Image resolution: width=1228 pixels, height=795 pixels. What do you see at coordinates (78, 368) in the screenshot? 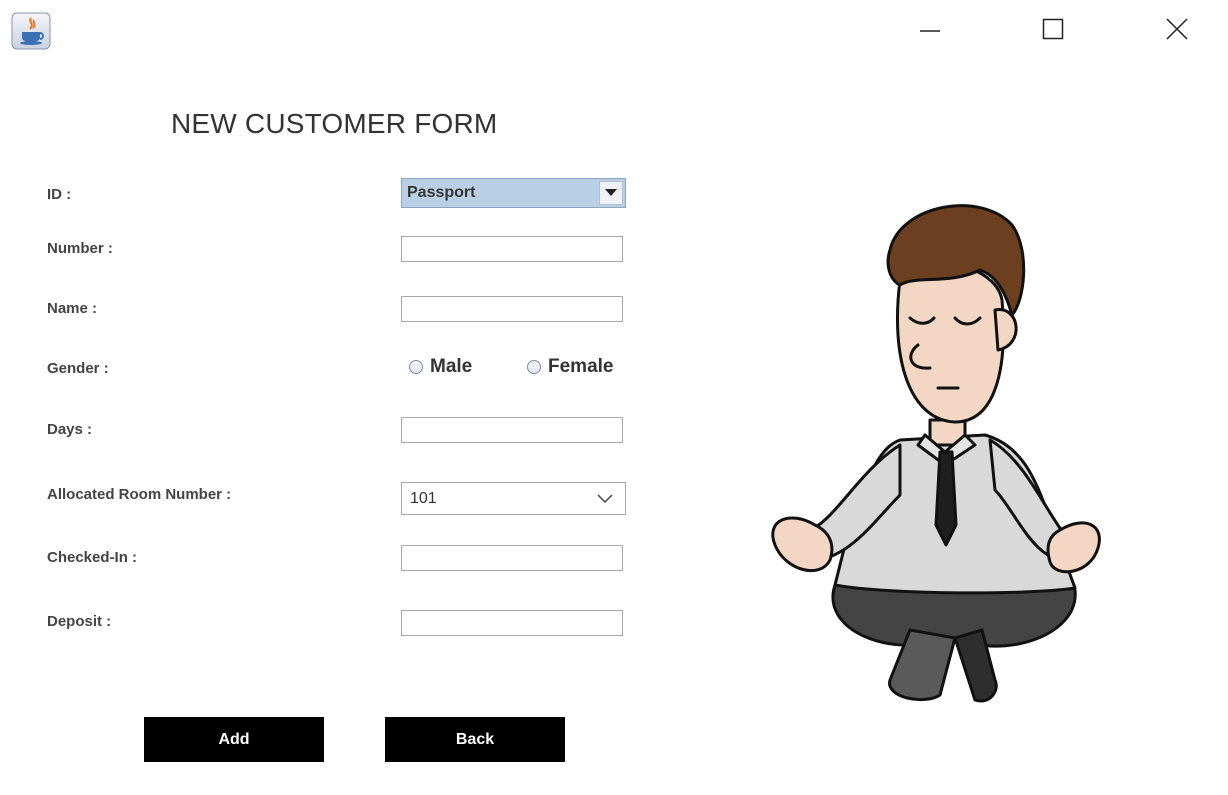
I see `gender-label: Gender :` at bounding box center [78, 368].